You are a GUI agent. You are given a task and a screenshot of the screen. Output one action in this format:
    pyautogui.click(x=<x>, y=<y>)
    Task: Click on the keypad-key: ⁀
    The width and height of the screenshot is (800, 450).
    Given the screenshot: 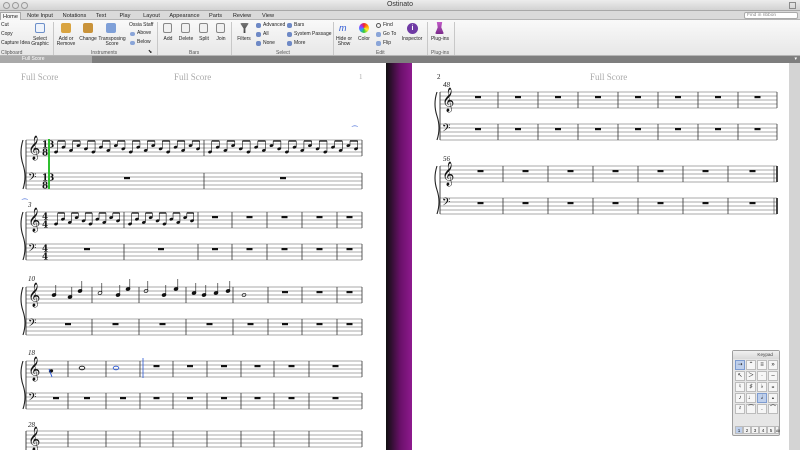 What is the action you would take?
    pyautogui.click(x=751, y=409)
    